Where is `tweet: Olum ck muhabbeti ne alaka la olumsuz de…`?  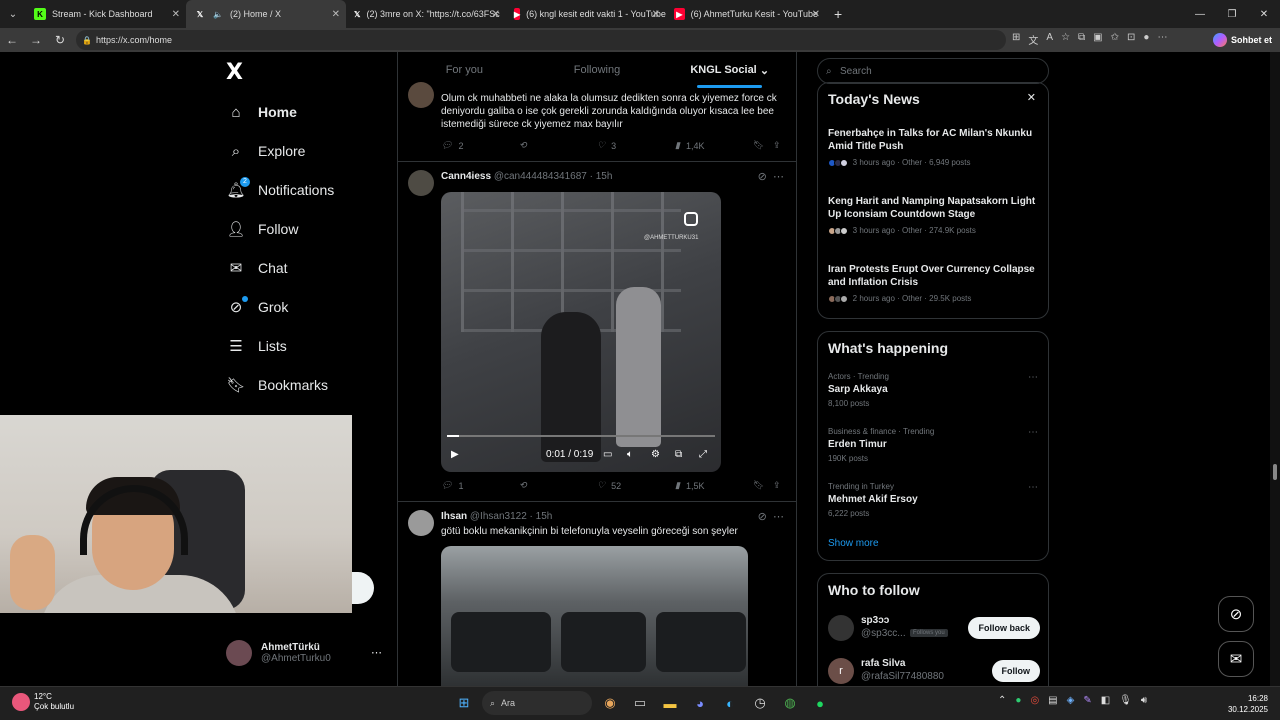 tweet: Olum ck muhabbeti ne alaka la olumsuz de… is located at coordinates (597, 122).